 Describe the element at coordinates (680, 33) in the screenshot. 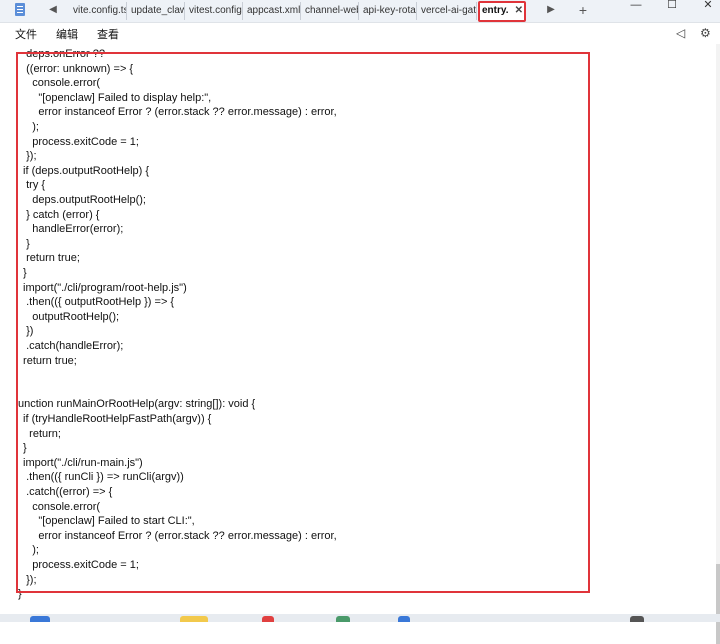

I see `notification-icon: ◁` at that location.